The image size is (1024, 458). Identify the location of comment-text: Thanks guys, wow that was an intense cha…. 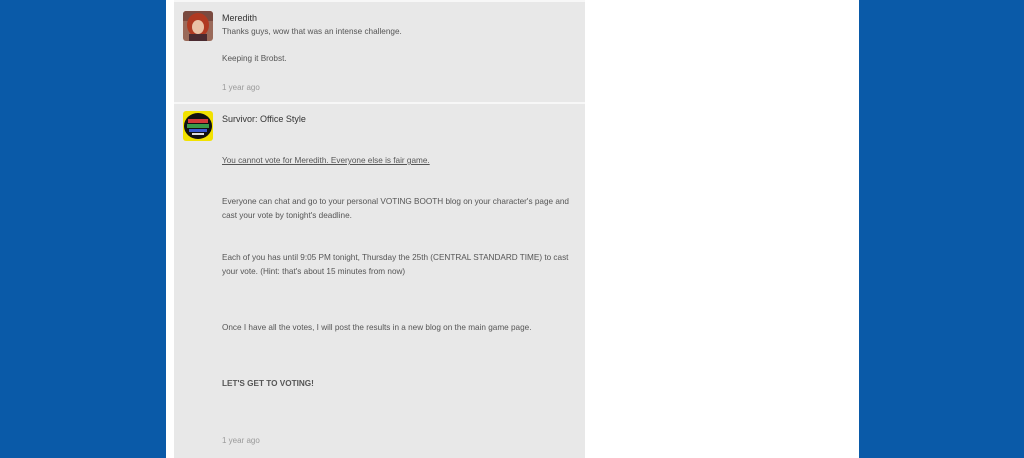
(312, 31).